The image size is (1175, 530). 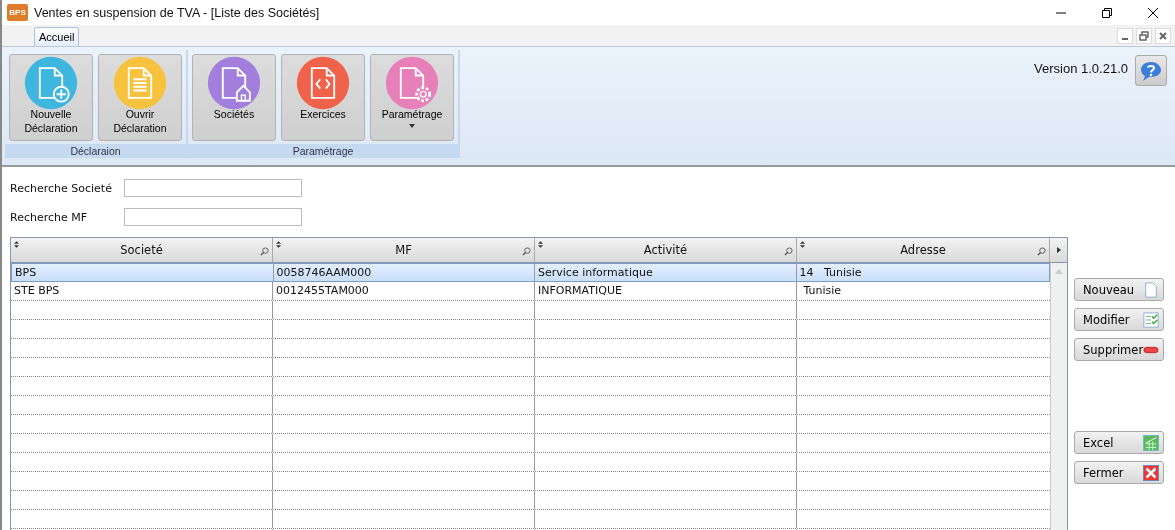 What do you see at coordinates (143, 272) in the screenshot?
I see `table-cell: BPS` at bounding box center [143, 272].